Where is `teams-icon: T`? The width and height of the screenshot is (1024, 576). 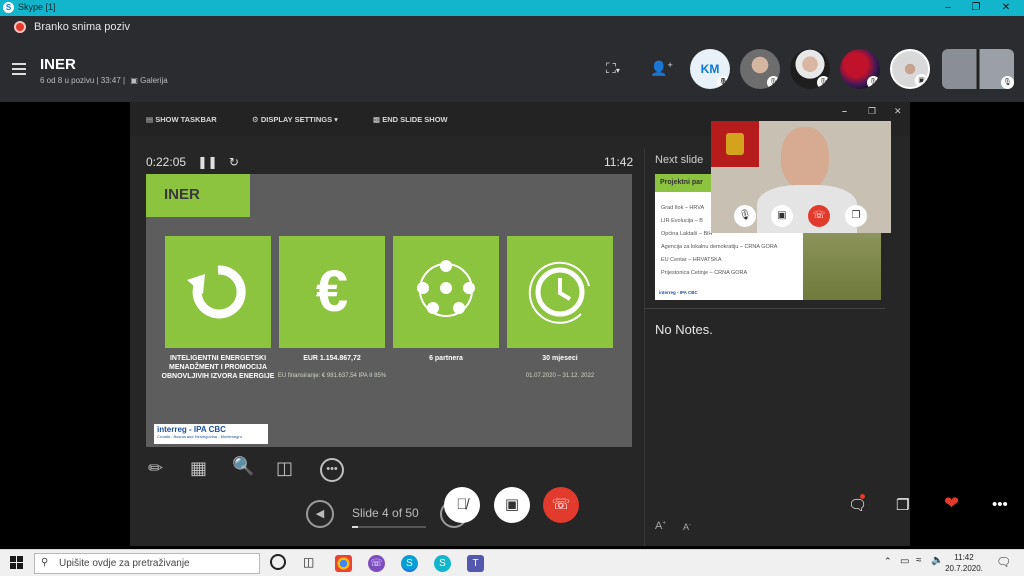
teams-icon: T is located at coordinates (475, 563).